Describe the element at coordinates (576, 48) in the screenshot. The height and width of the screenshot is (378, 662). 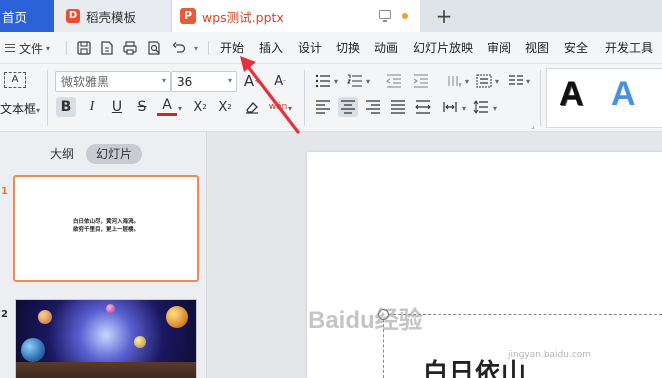
I see `menu-tab-security: 安全` at that location.